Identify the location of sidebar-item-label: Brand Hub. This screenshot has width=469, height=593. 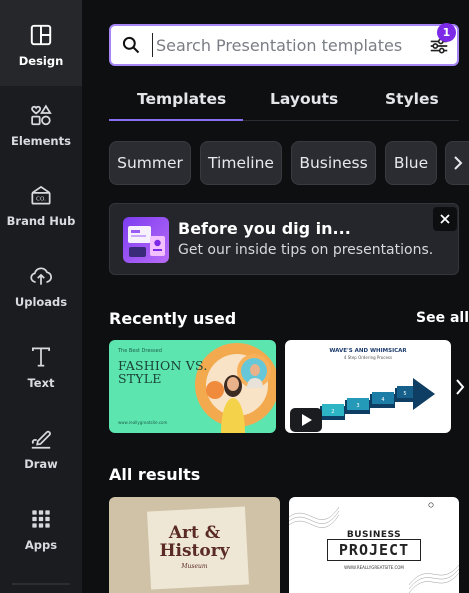
(41, 221).